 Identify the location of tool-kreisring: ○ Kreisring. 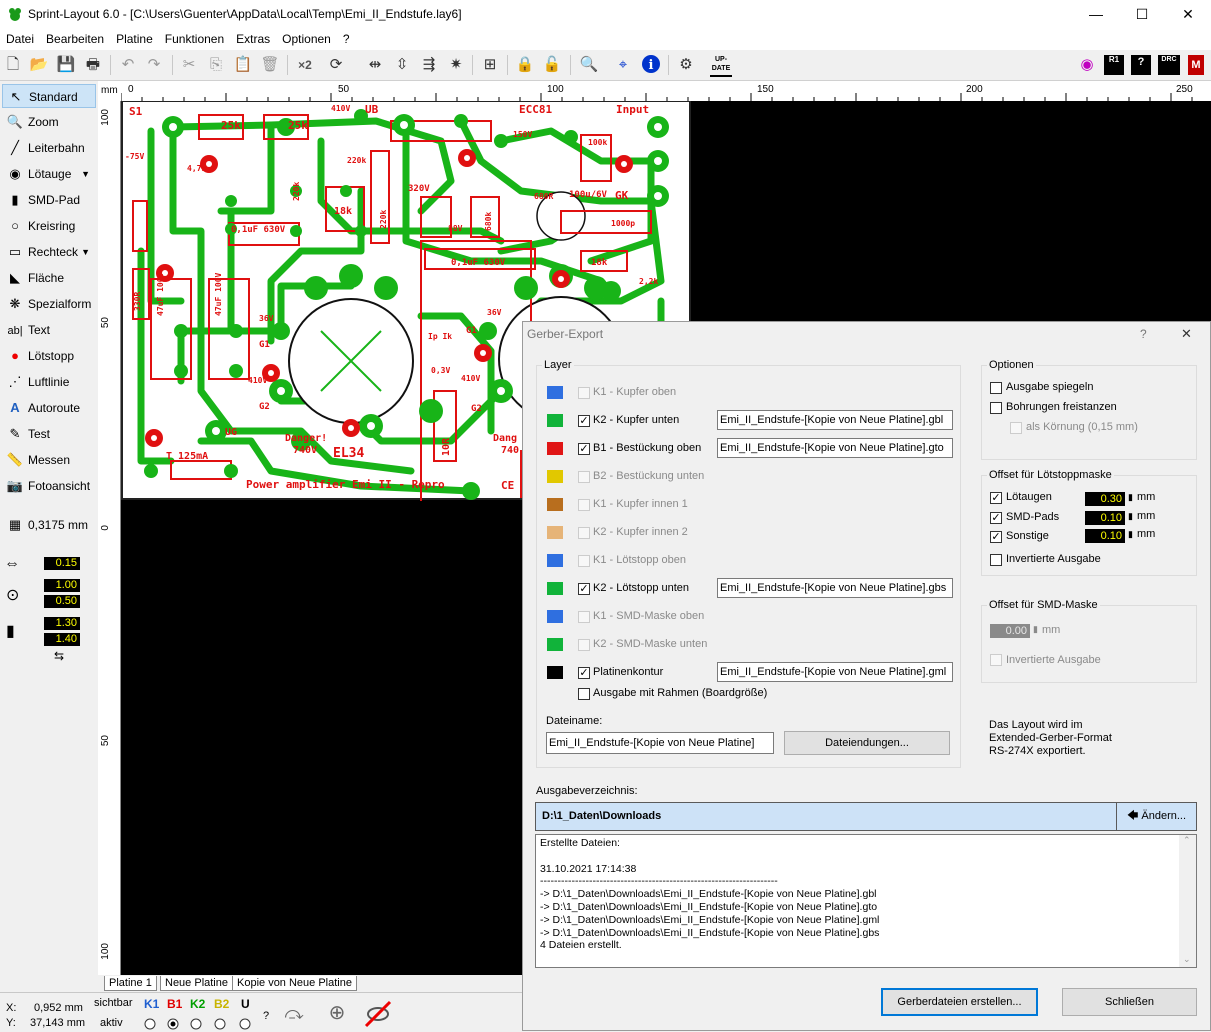
(49, 226).